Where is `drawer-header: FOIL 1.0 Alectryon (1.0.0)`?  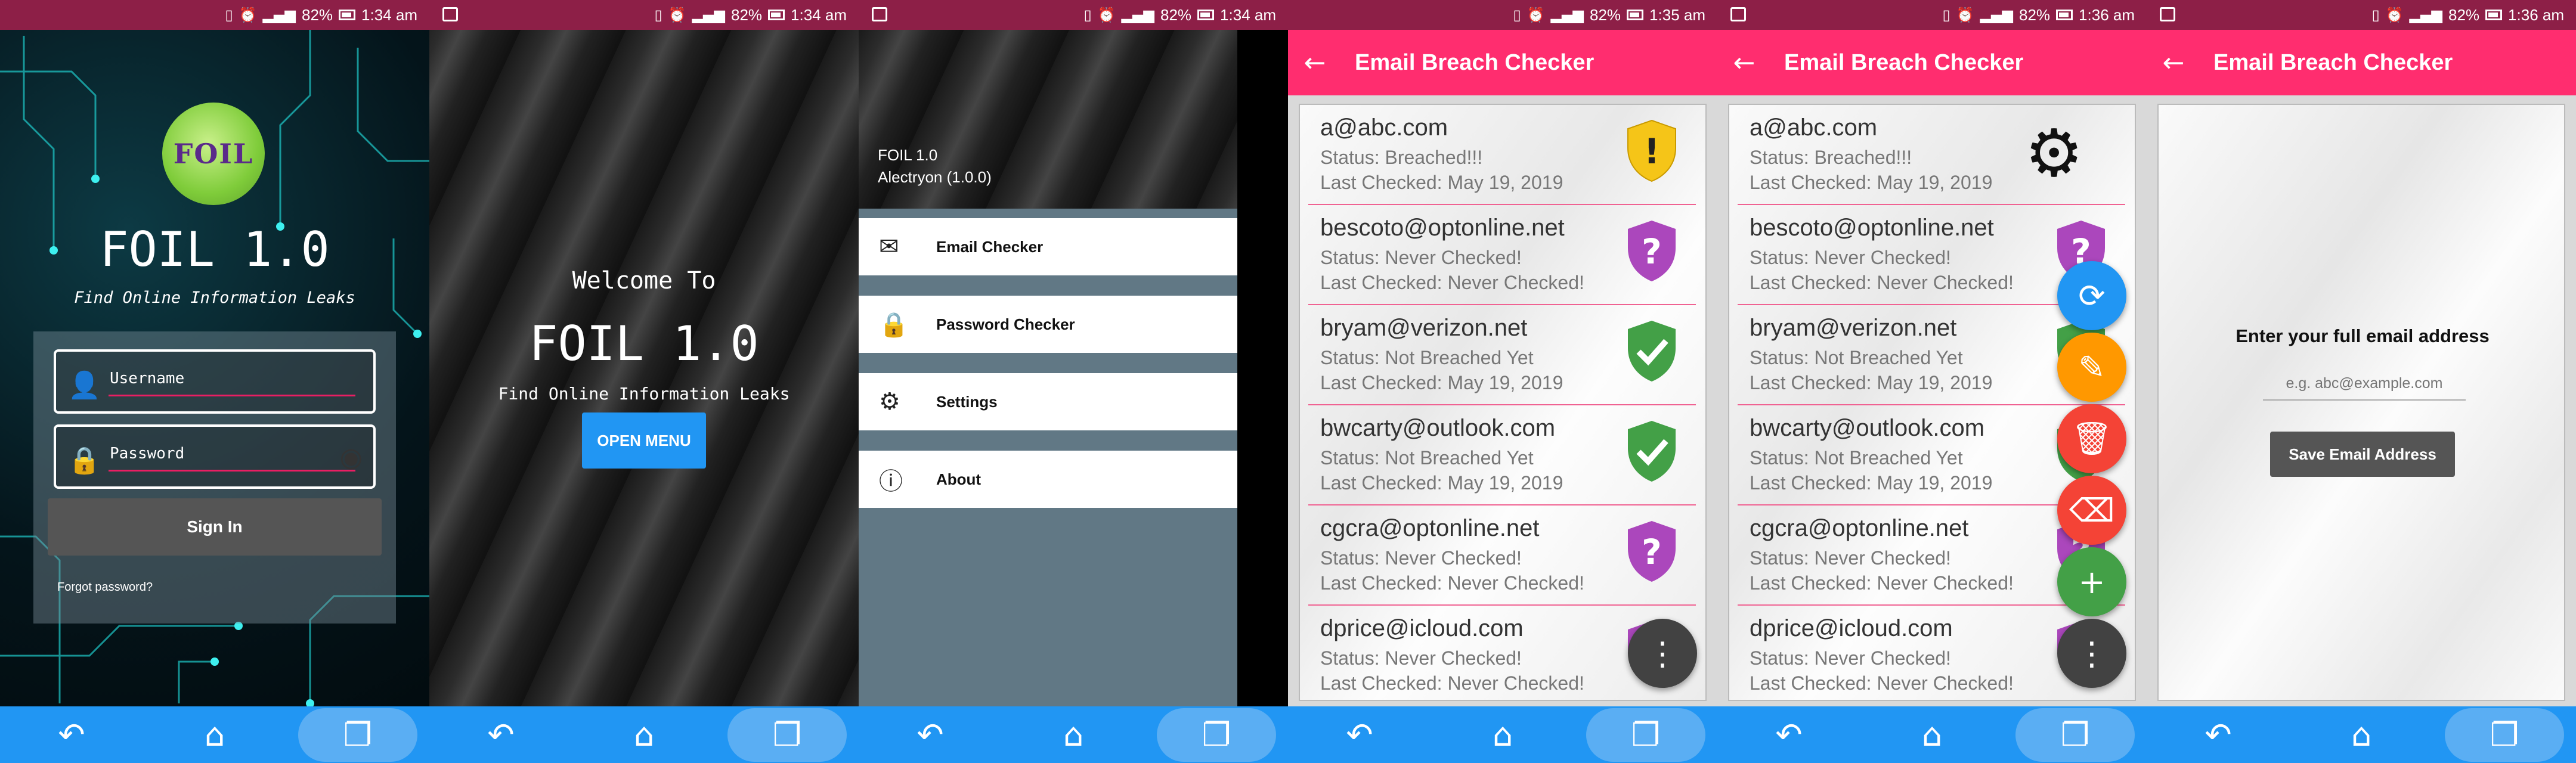
drawer-header: FOIL 1.0 Alectryon (1.0.0) is located at coordinates (1048, 119).